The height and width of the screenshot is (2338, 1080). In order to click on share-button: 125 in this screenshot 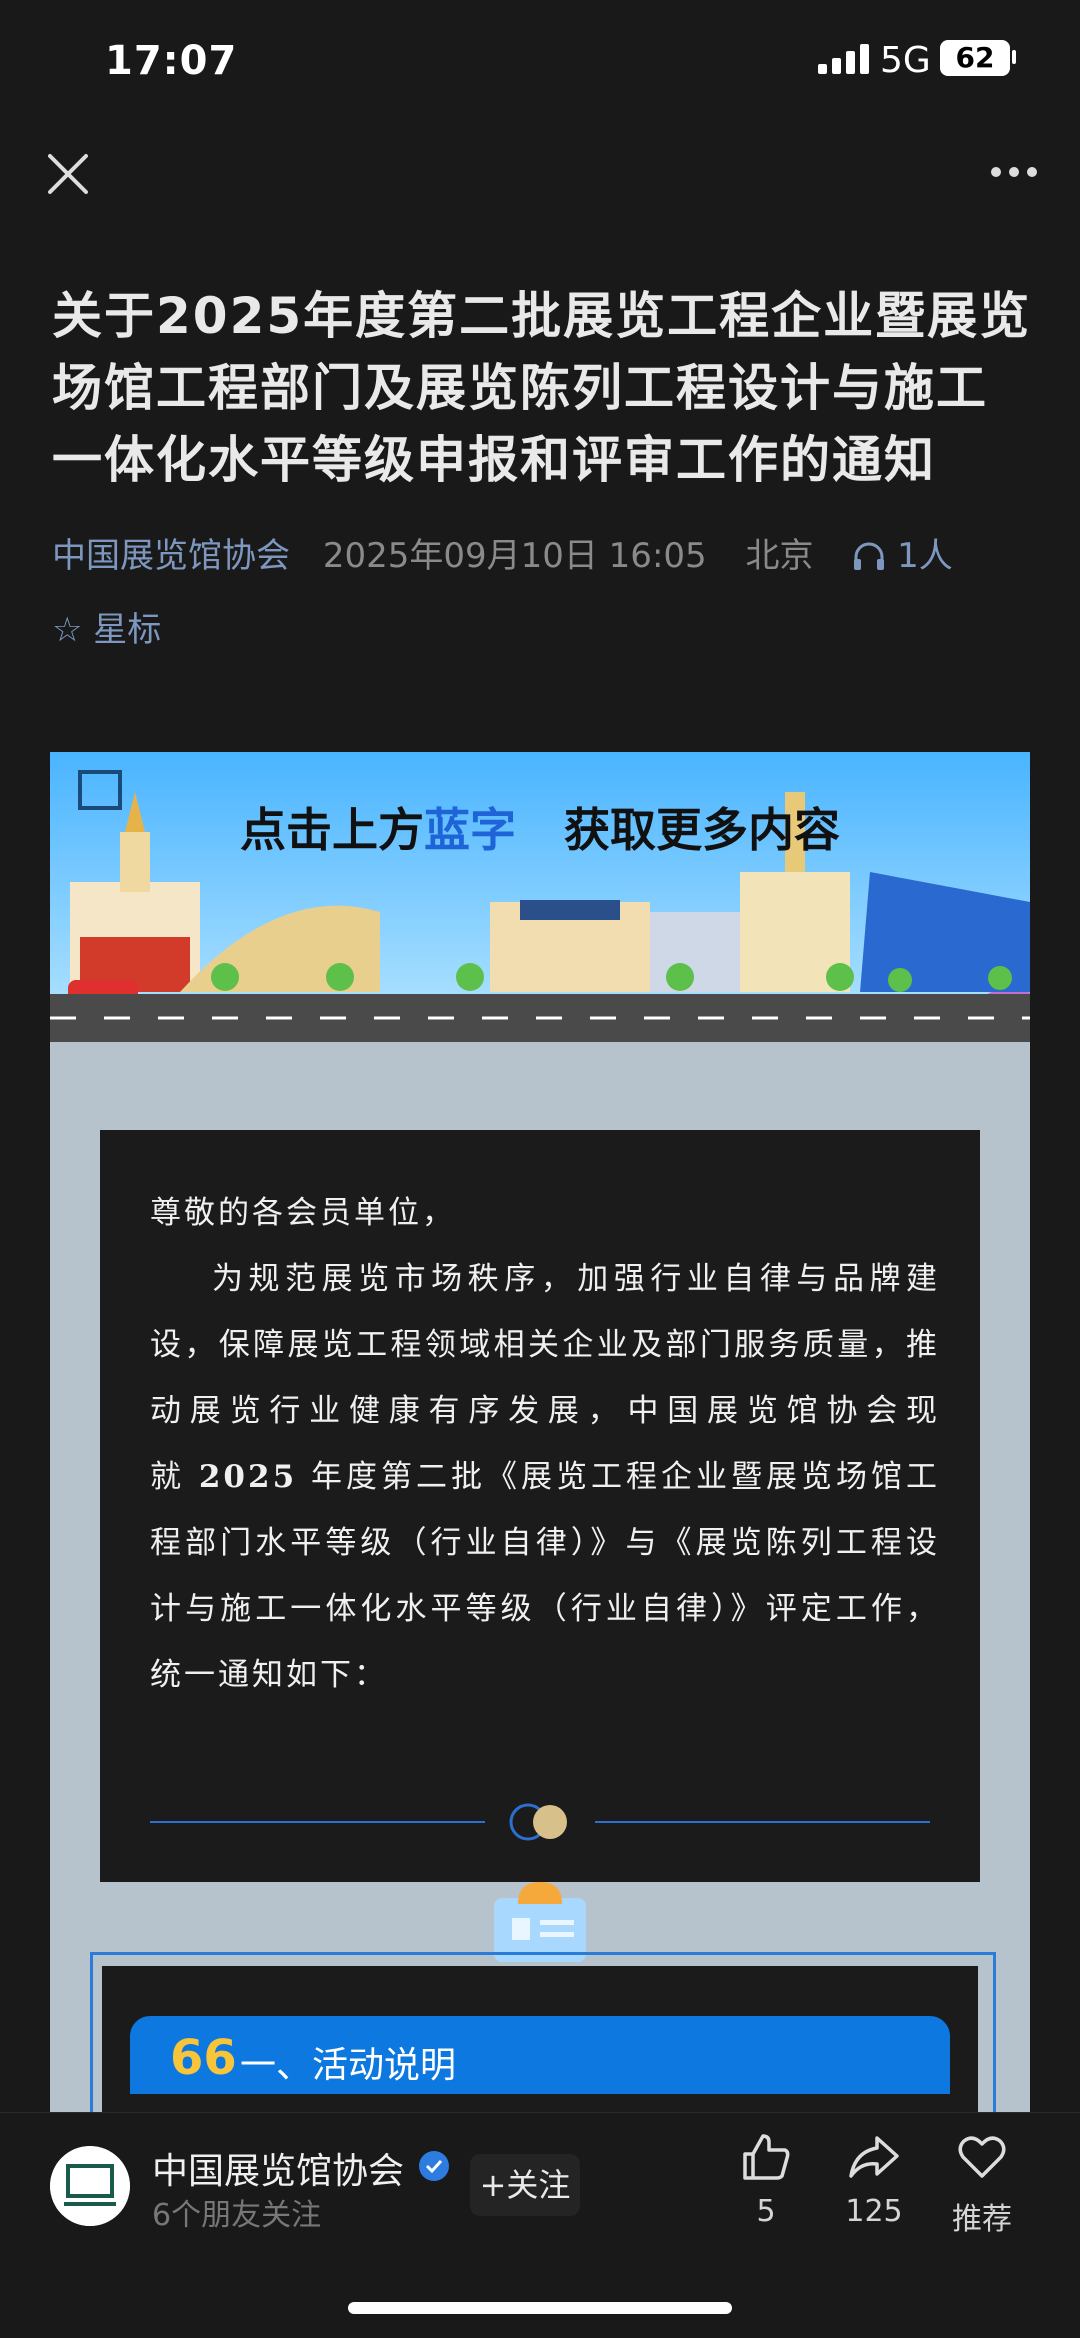, I will do `click(874, 2179)`.